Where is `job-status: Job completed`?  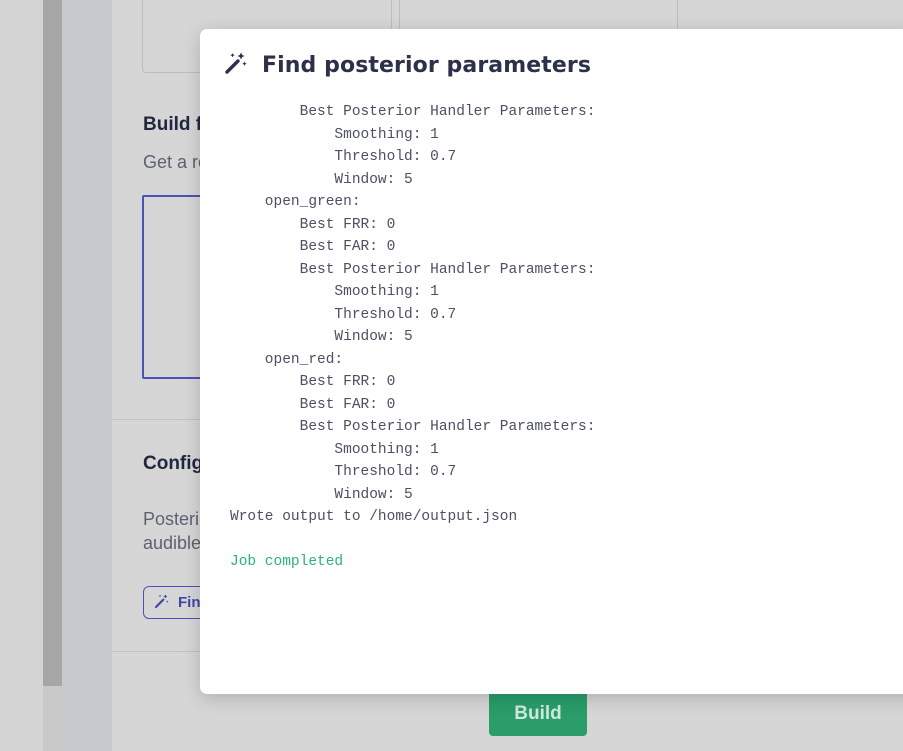
job-status: Job completed is located at coordinates (287, 562).